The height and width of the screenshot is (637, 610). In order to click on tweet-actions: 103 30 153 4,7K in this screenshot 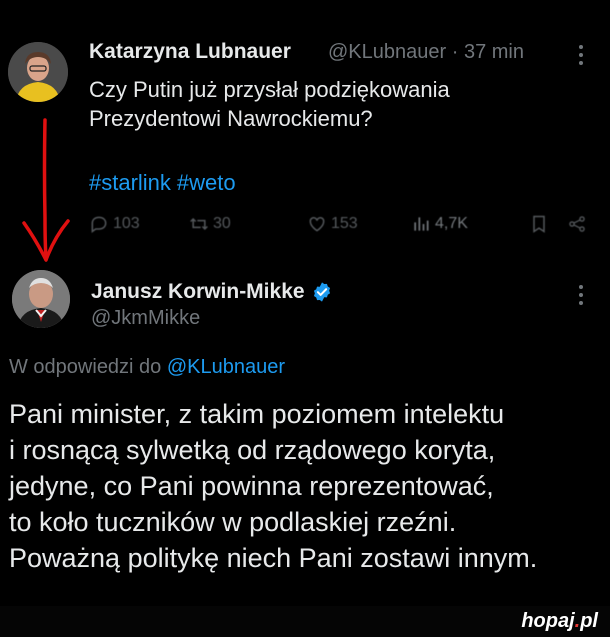, I will do `click(344, 227)`.